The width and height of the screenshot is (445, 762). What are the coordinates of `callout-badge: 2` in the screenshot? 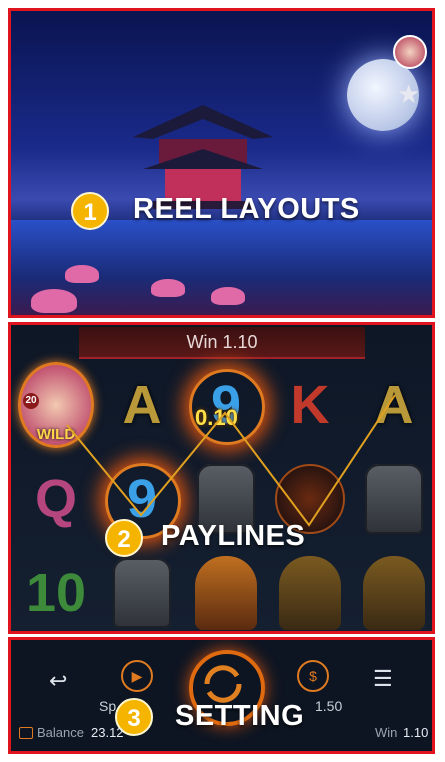 It's located at (124, 538).